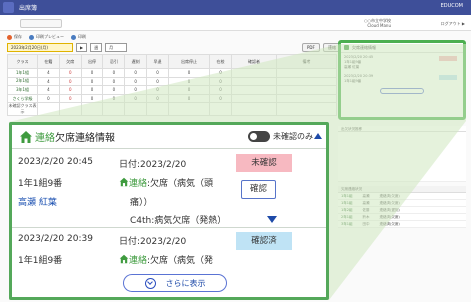  Describe the element at coordinates (18, 36) in the screenshot. I see `save-label: 保存` at that location.